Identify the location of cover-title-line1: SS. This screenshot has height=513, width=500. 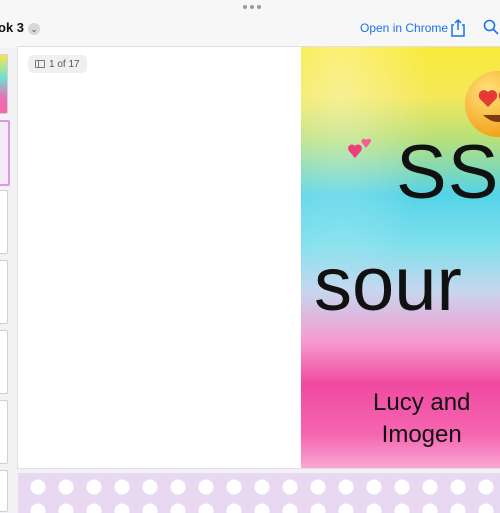
(448, 172).